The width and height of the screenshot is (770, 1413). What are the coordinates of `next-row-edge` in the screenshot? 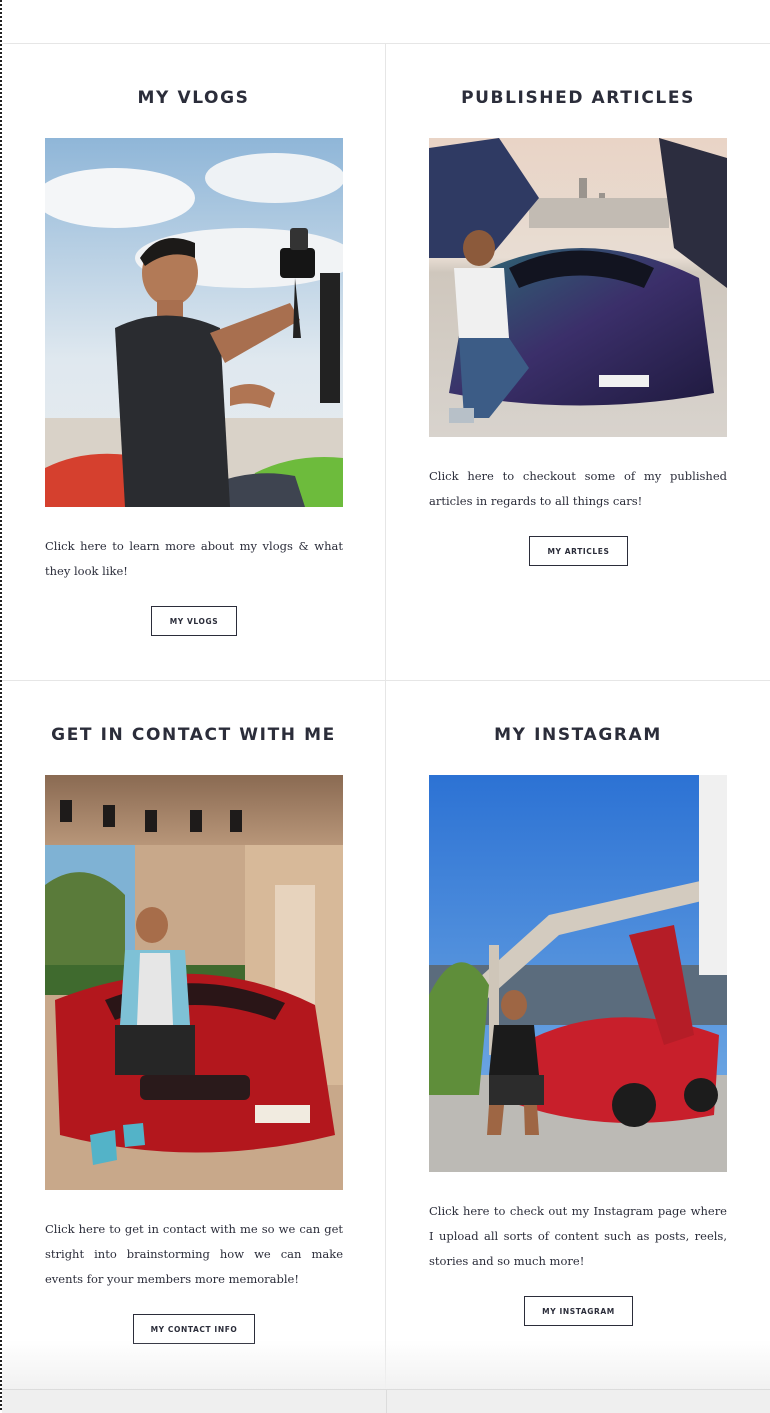 It's located at (386, 1401).